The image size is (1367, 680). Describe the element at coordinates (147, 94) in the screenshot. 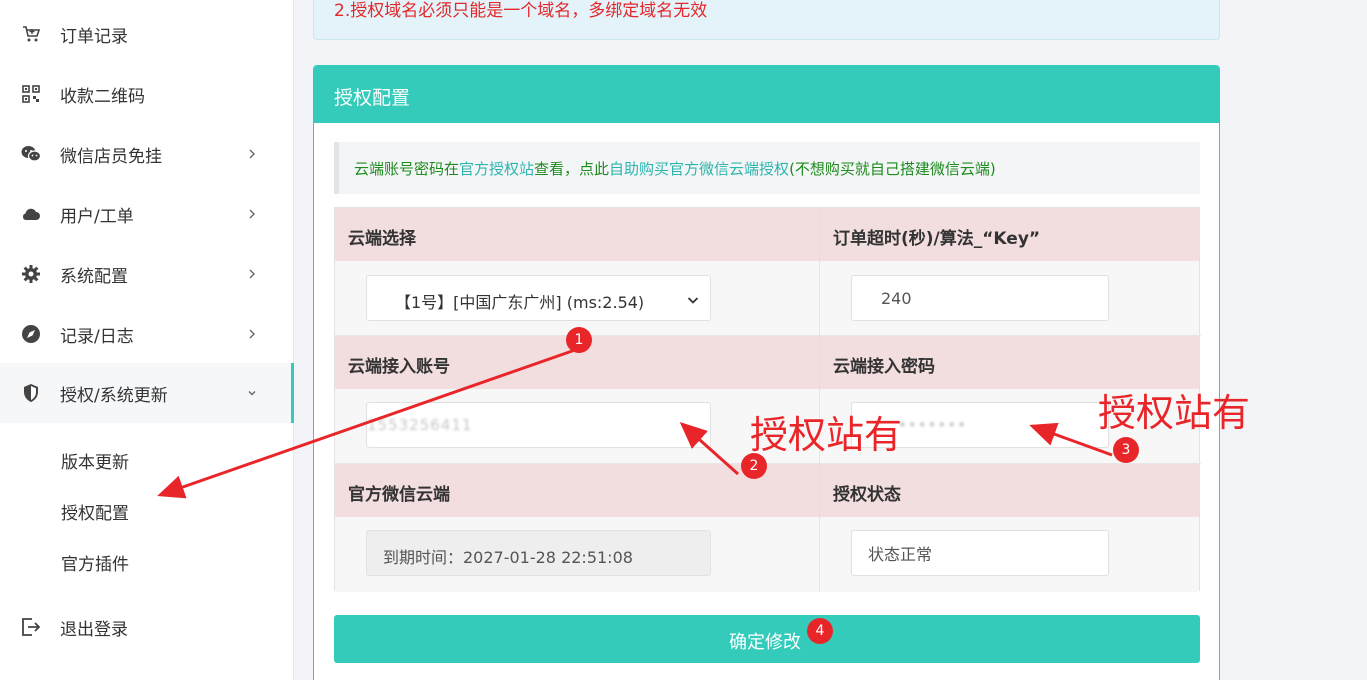

I see `sidebar-item-qrcode: 收款二维码` at that location.